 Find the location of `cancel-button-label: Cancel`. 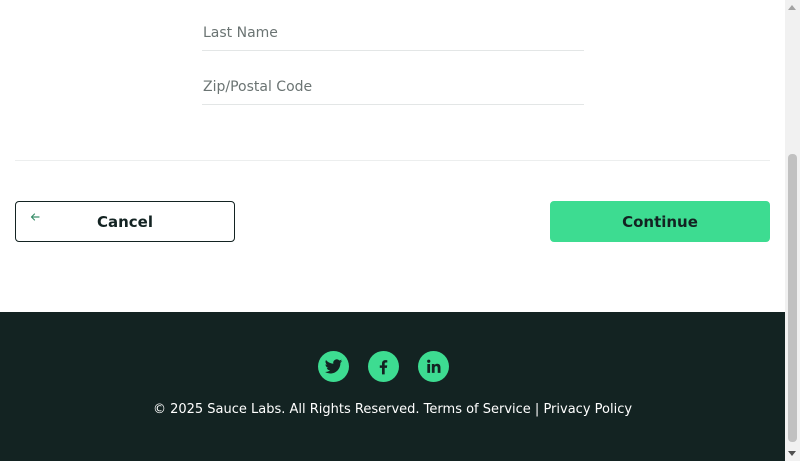

cancel-button-label: Cancel is located at coordinates (124, 221).